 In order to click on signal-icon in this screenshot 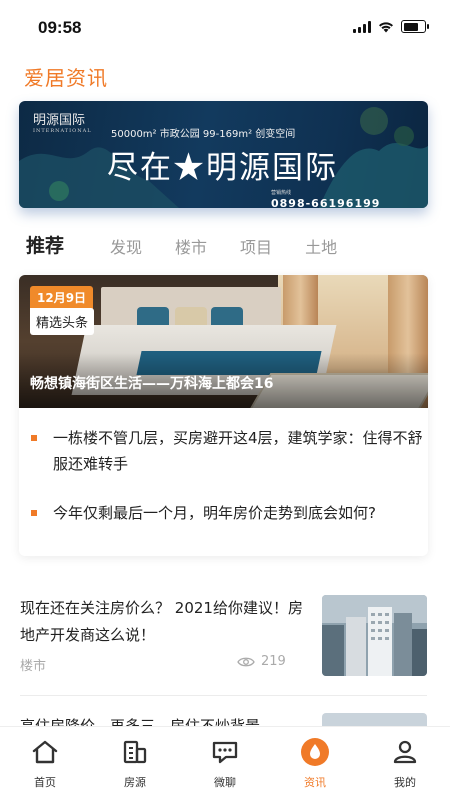, I will do `click(362, 26)`.